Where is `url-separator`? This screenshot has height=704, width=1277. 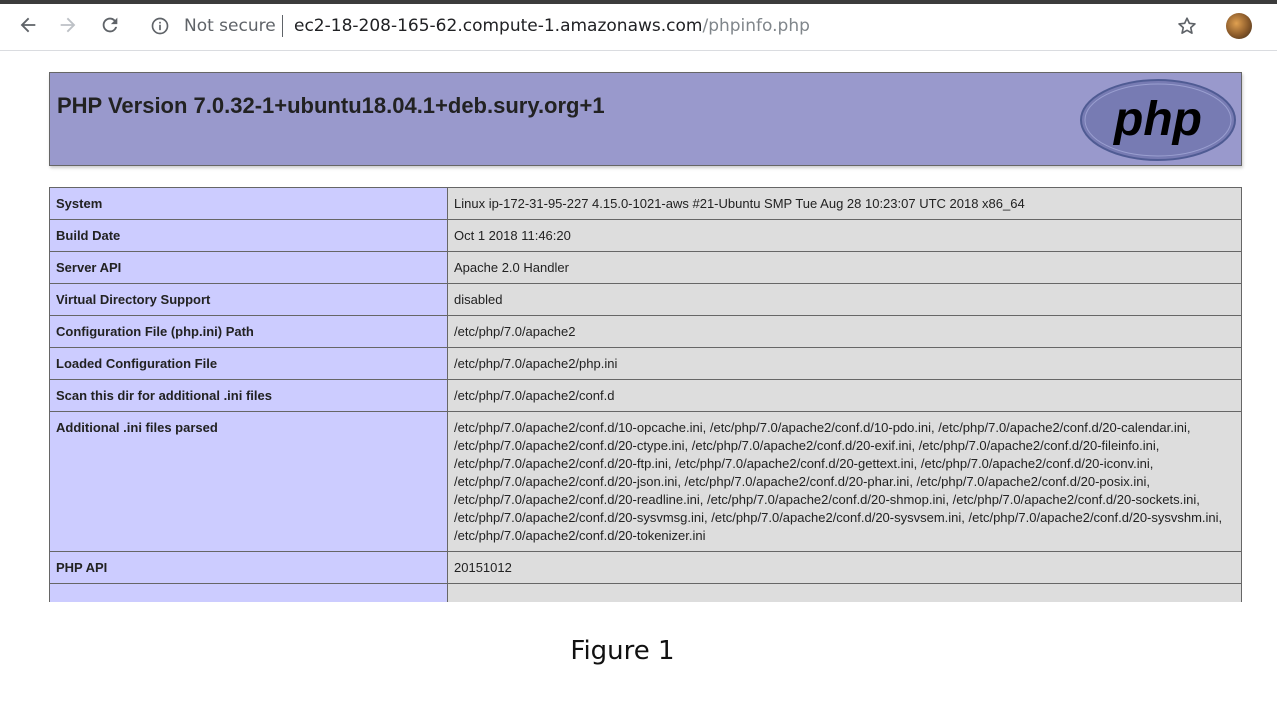
url-separator is located at coordinates (282, 26).